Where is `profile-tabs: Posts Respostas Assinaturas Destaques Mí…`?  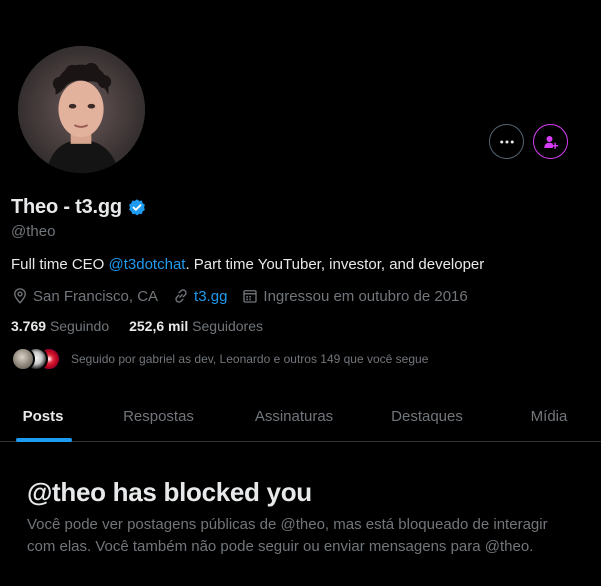
profile-tabs: Posts Respostas Assinaturas Destaques Mí… is located at coordinates (300, 416).